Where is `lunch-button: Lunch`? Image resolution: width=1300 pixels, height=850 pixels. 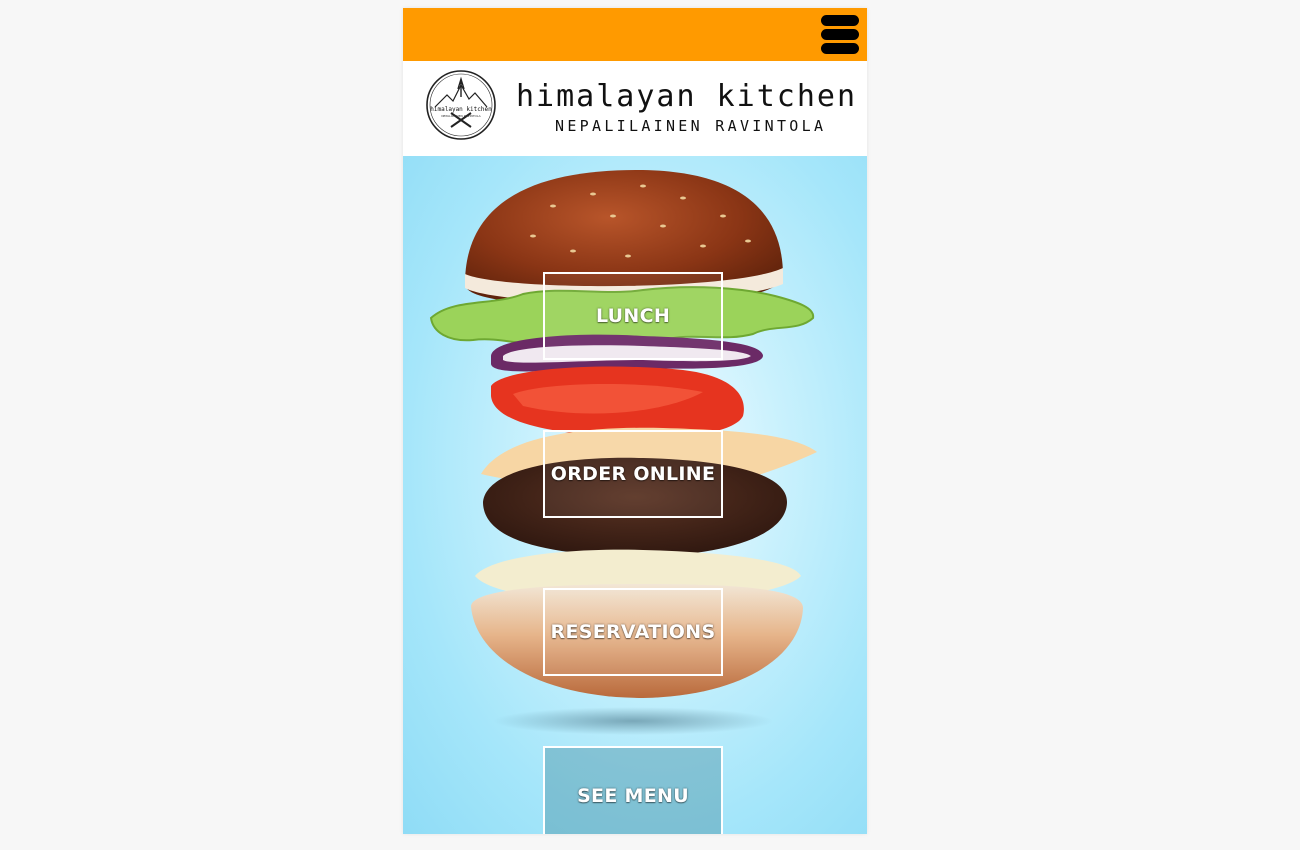
lunch-button: Lunch is located at coordinates (633, 316).